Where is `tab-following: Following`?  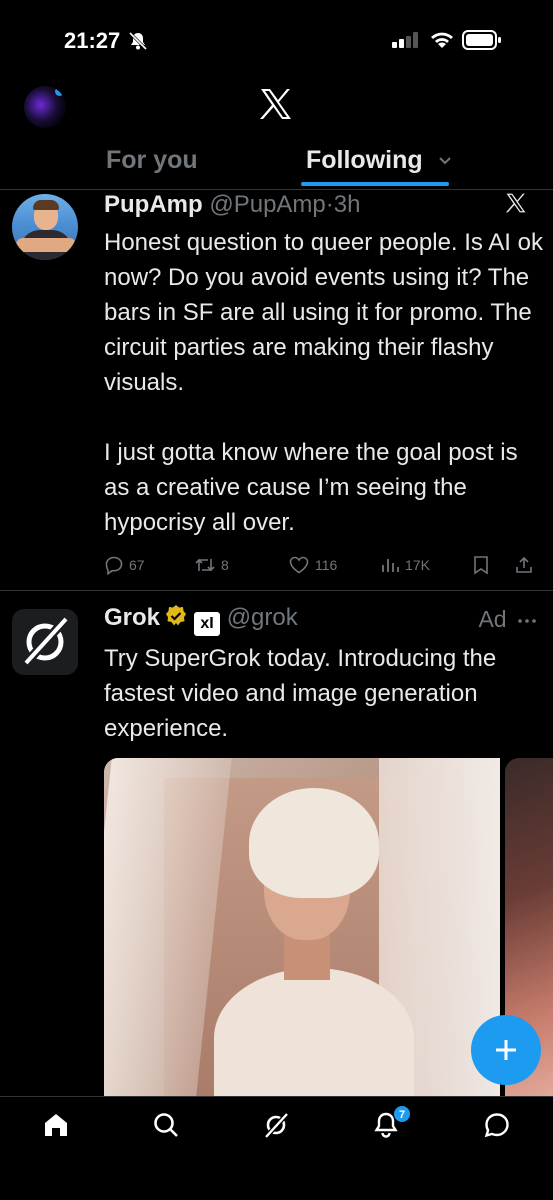
tab-following: Following is located at coordinates (379, 160).